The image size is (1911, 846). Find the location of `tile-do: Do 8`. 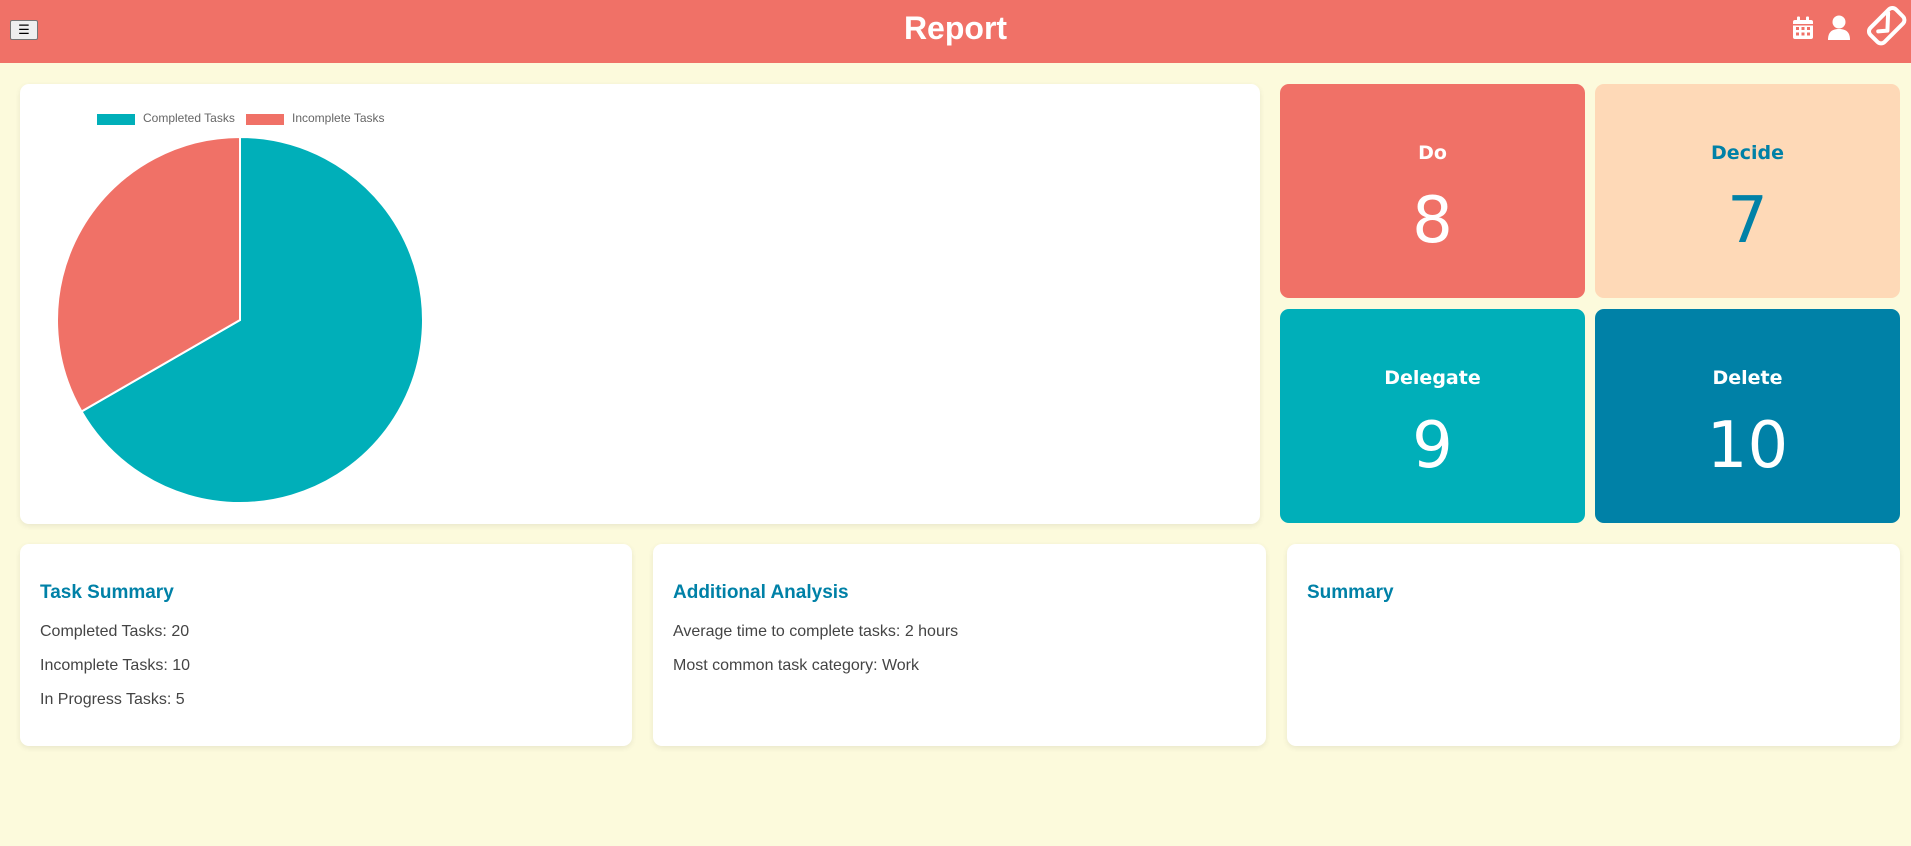

tile-do: Do 8 is located at coordinates (1432, 191).